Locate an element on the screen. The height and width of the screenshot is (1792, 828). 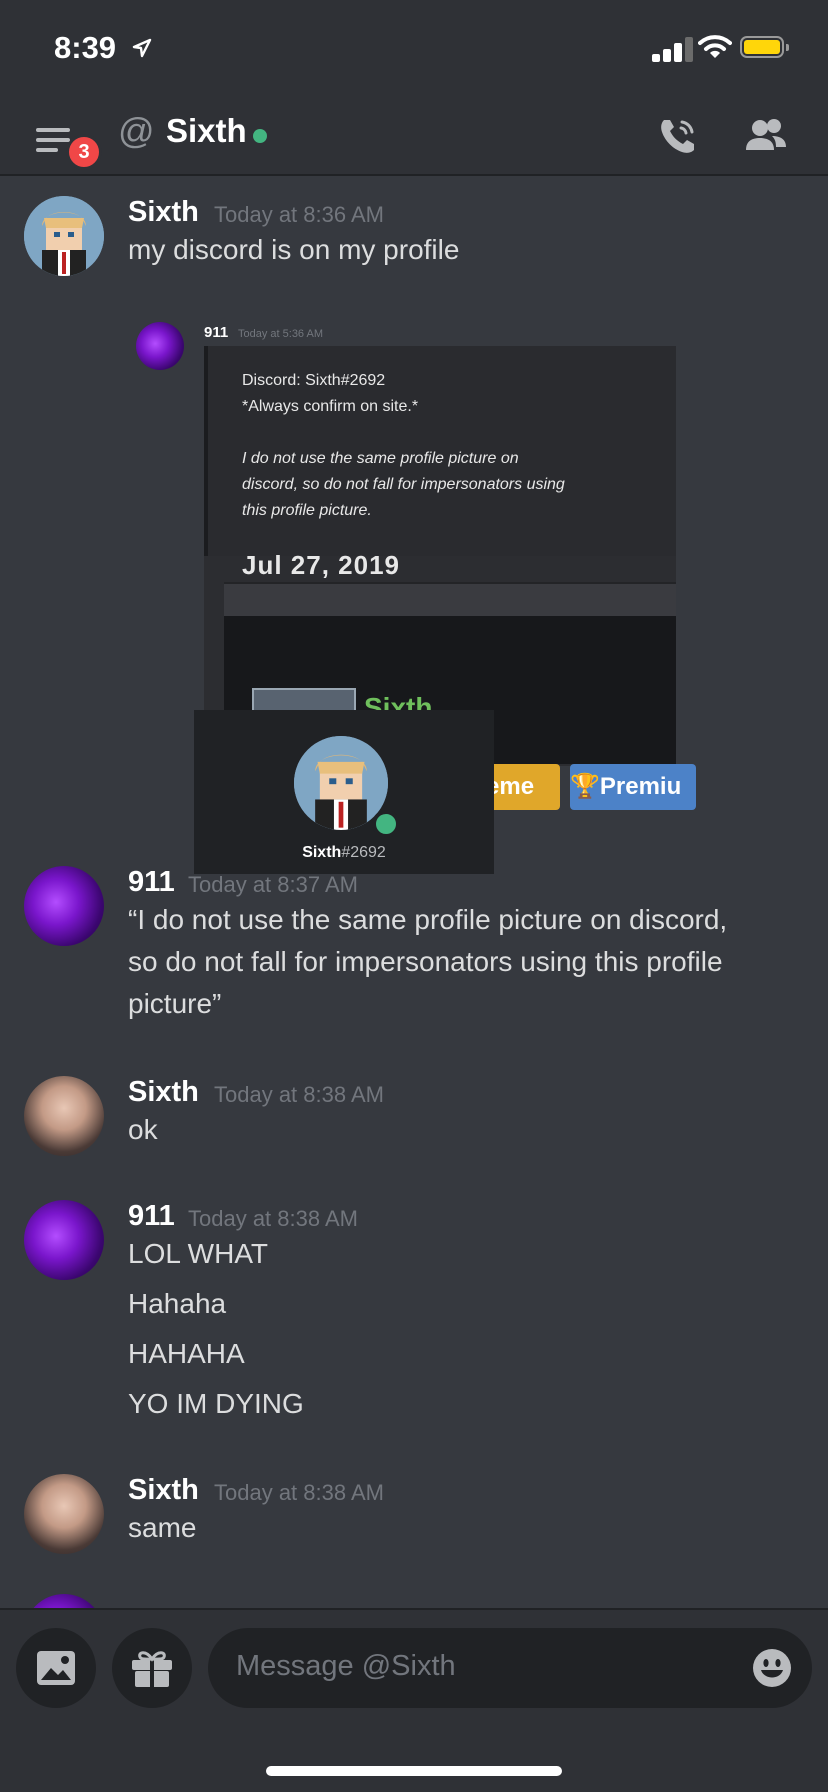
message-composer: Message @Sixth is located at coordinates (414, 1700).